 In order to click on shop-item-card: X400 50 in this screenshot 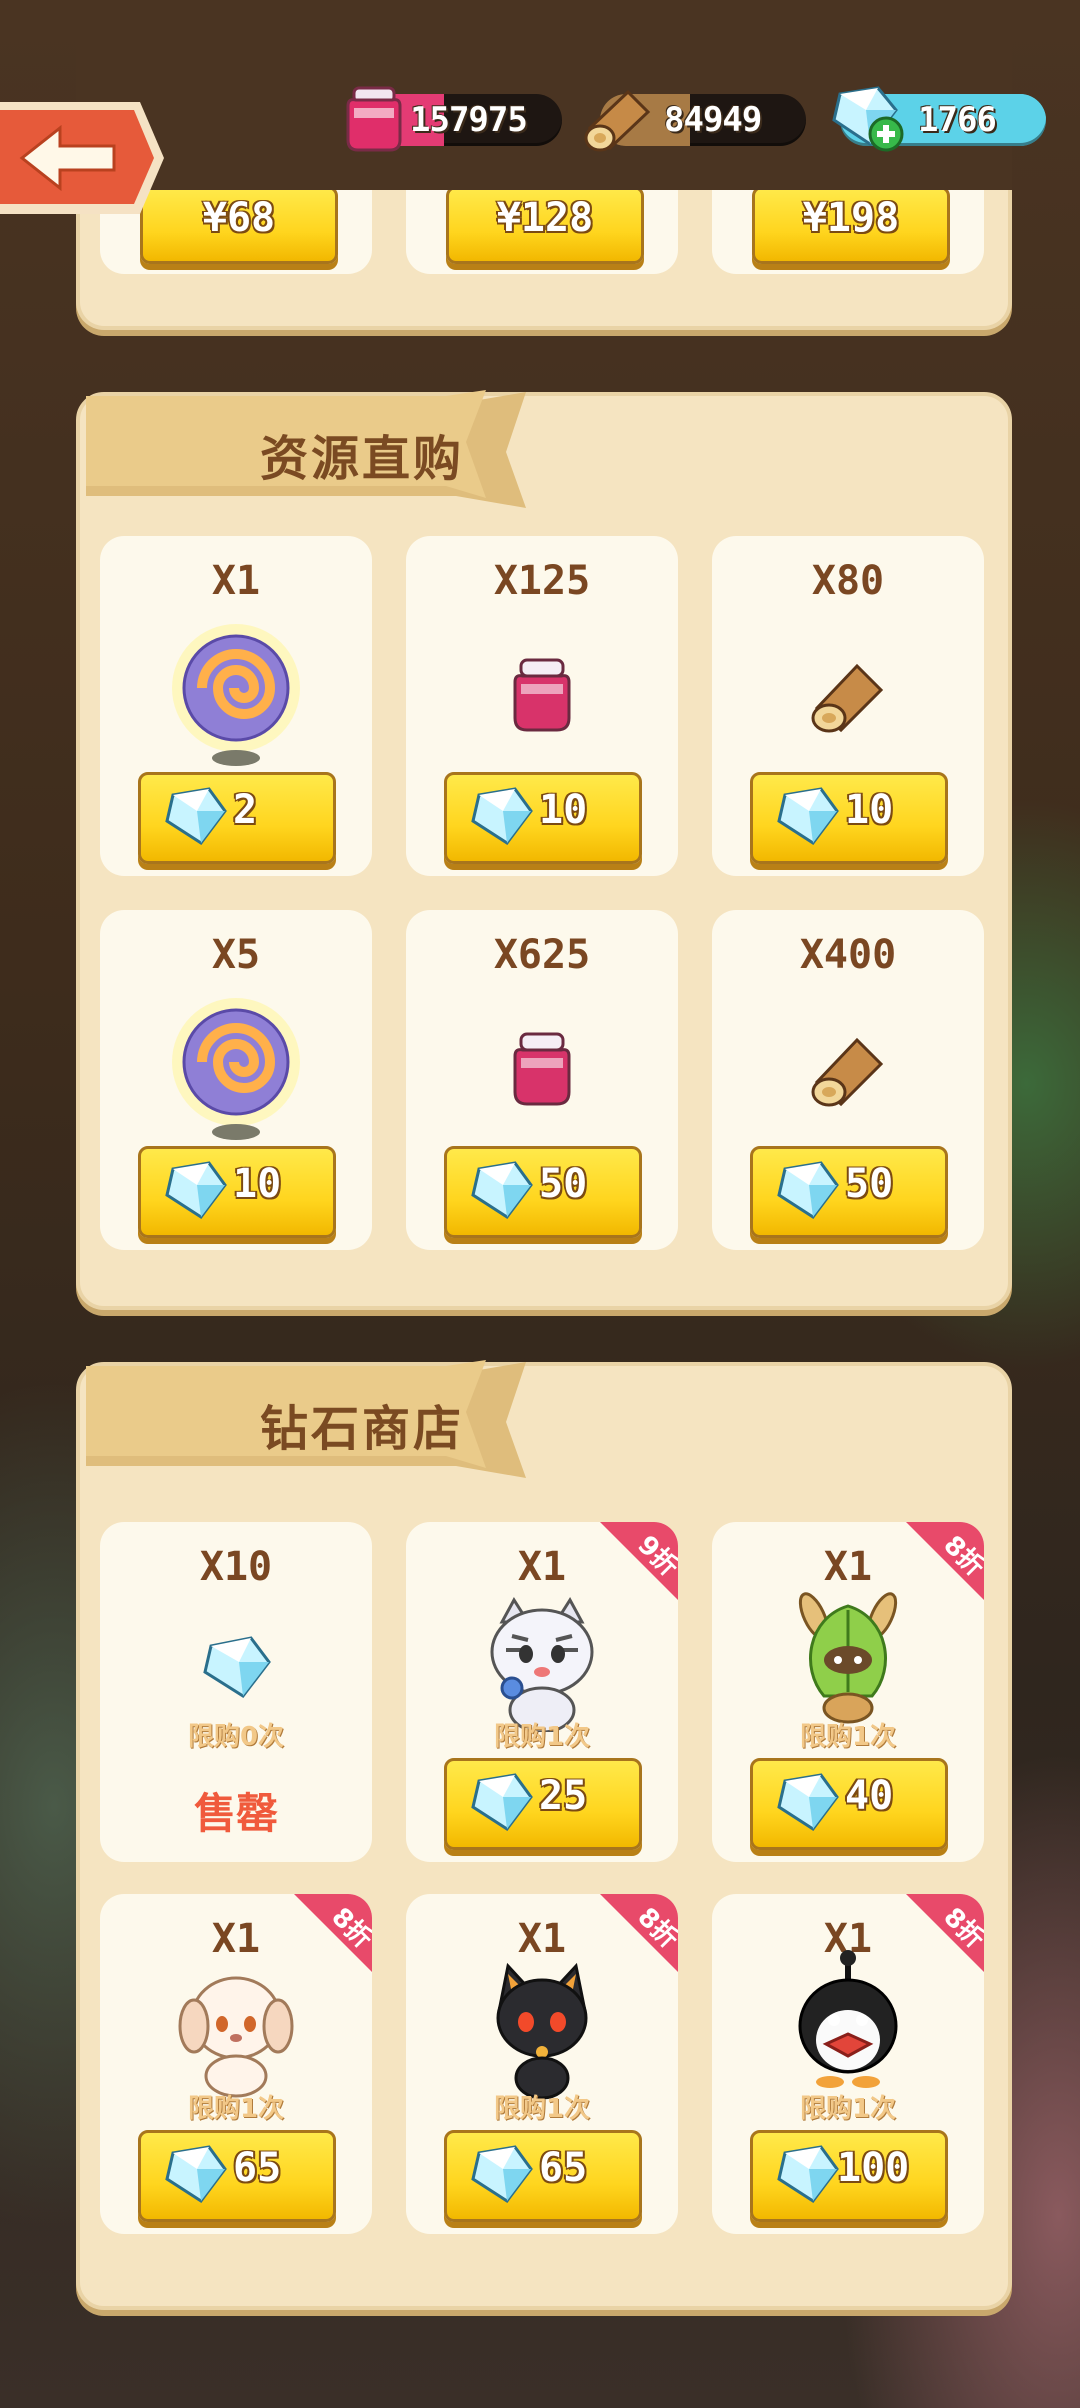, I will do `click(848, 1080)`.